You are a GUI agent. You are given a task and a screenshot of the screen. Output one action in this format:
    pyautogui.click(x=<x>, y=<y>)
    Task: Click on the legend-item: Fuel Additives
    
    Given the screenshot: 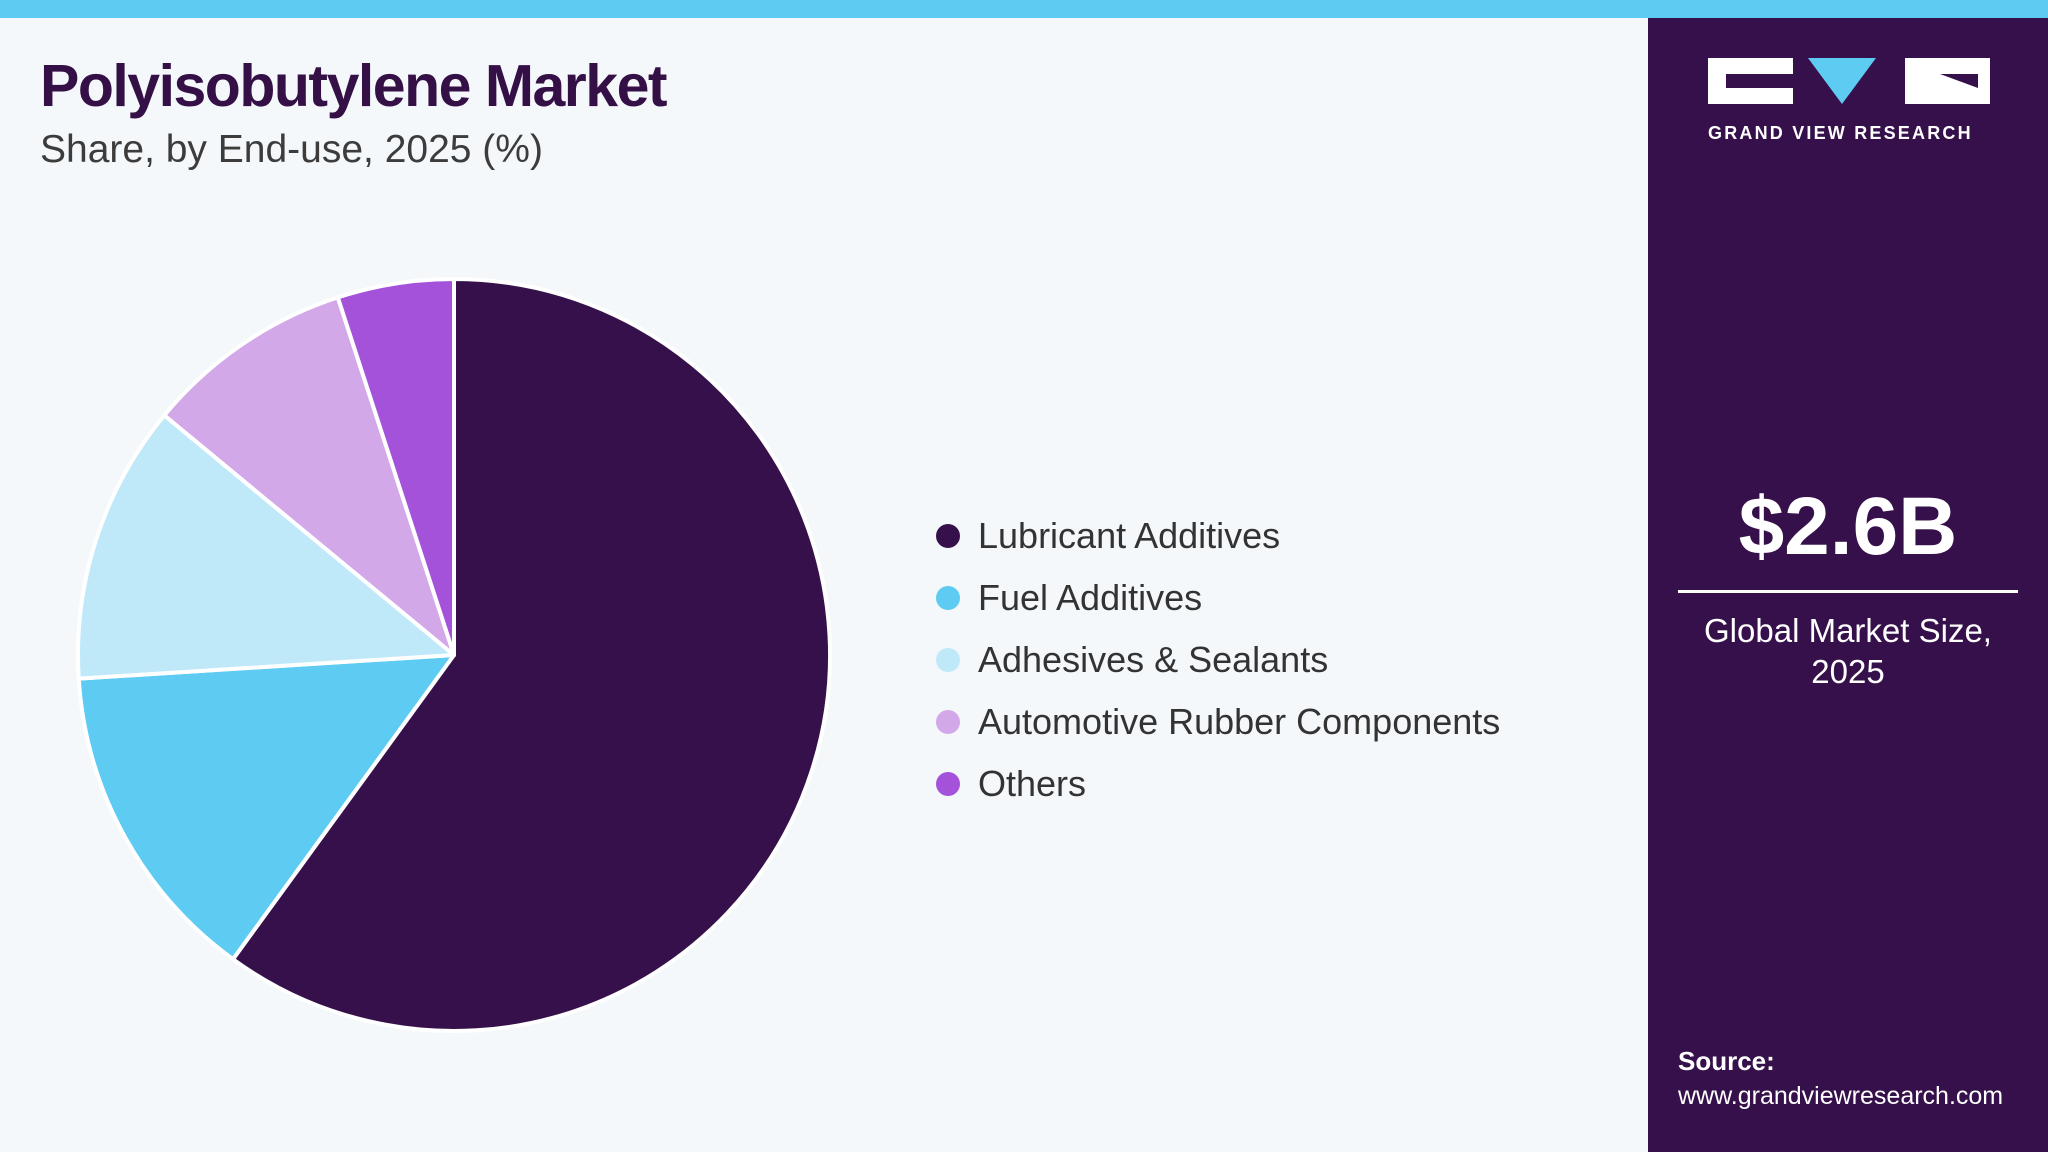 What is the action you would take?
    pyautogui.click(x=1218, y=598)
    